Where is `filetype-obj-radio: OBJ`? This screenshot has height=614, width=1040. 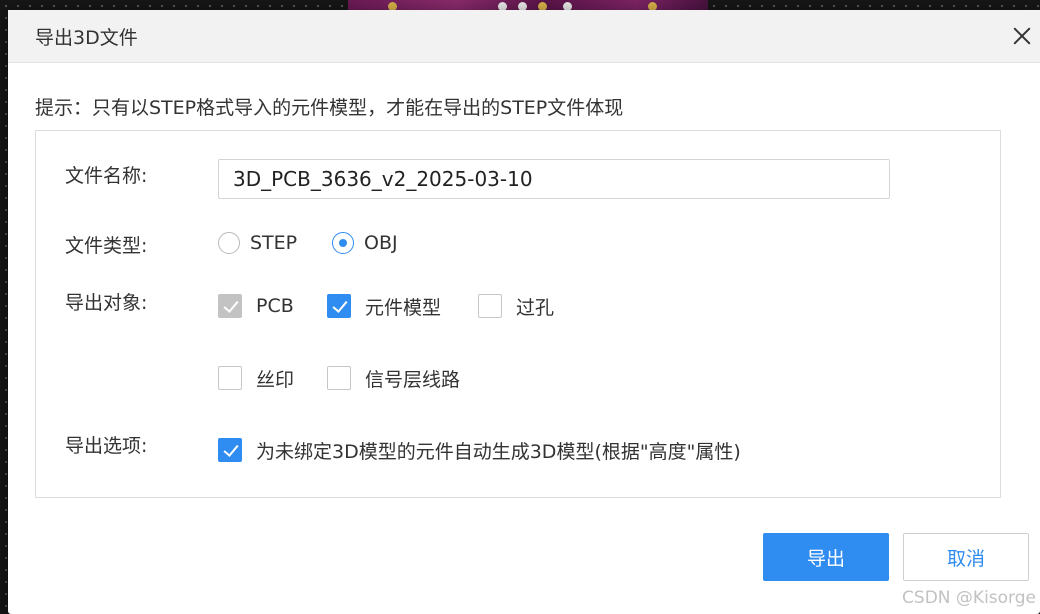 filetype-obj-radio: OBJ is located at coordinates (365, 243).